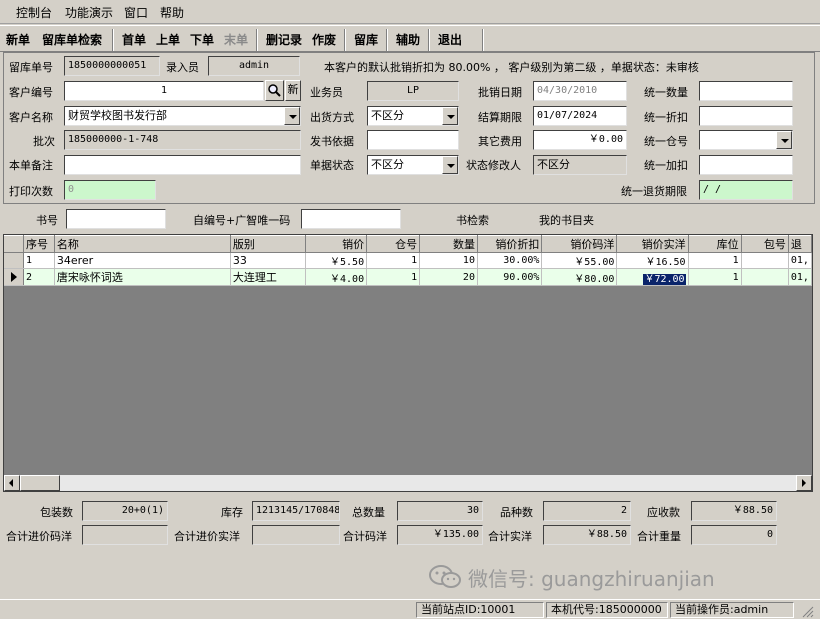 The width and height of the screenshot is (820, 619). I want to click on book-search-link: 书检索, so click(472, 220).